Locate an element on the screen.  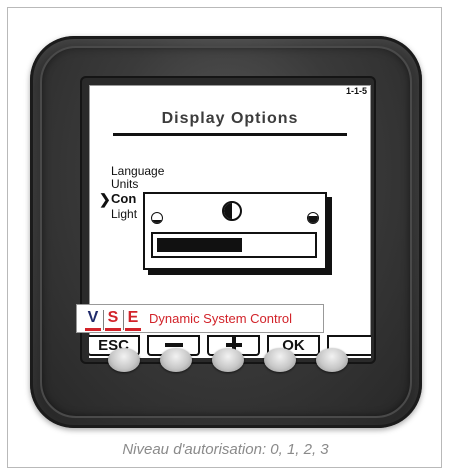
brand-plate: V S E Dynamic System Control is located at coordinates (200, 318).